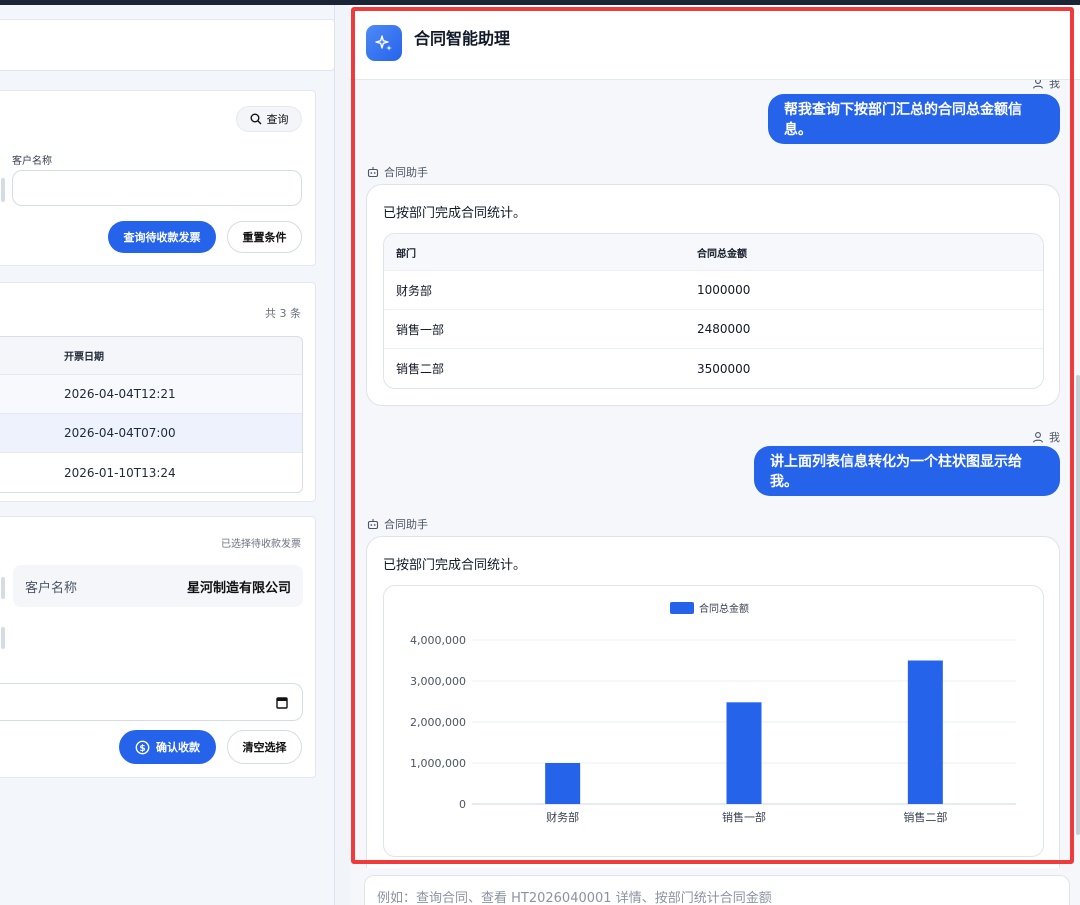 The height and width of the screenshot is (905, 1080). Describe the element at coordinates (151, 394) in the screenshot. I see `table-row: 2026-04-04T12:21` at that location.